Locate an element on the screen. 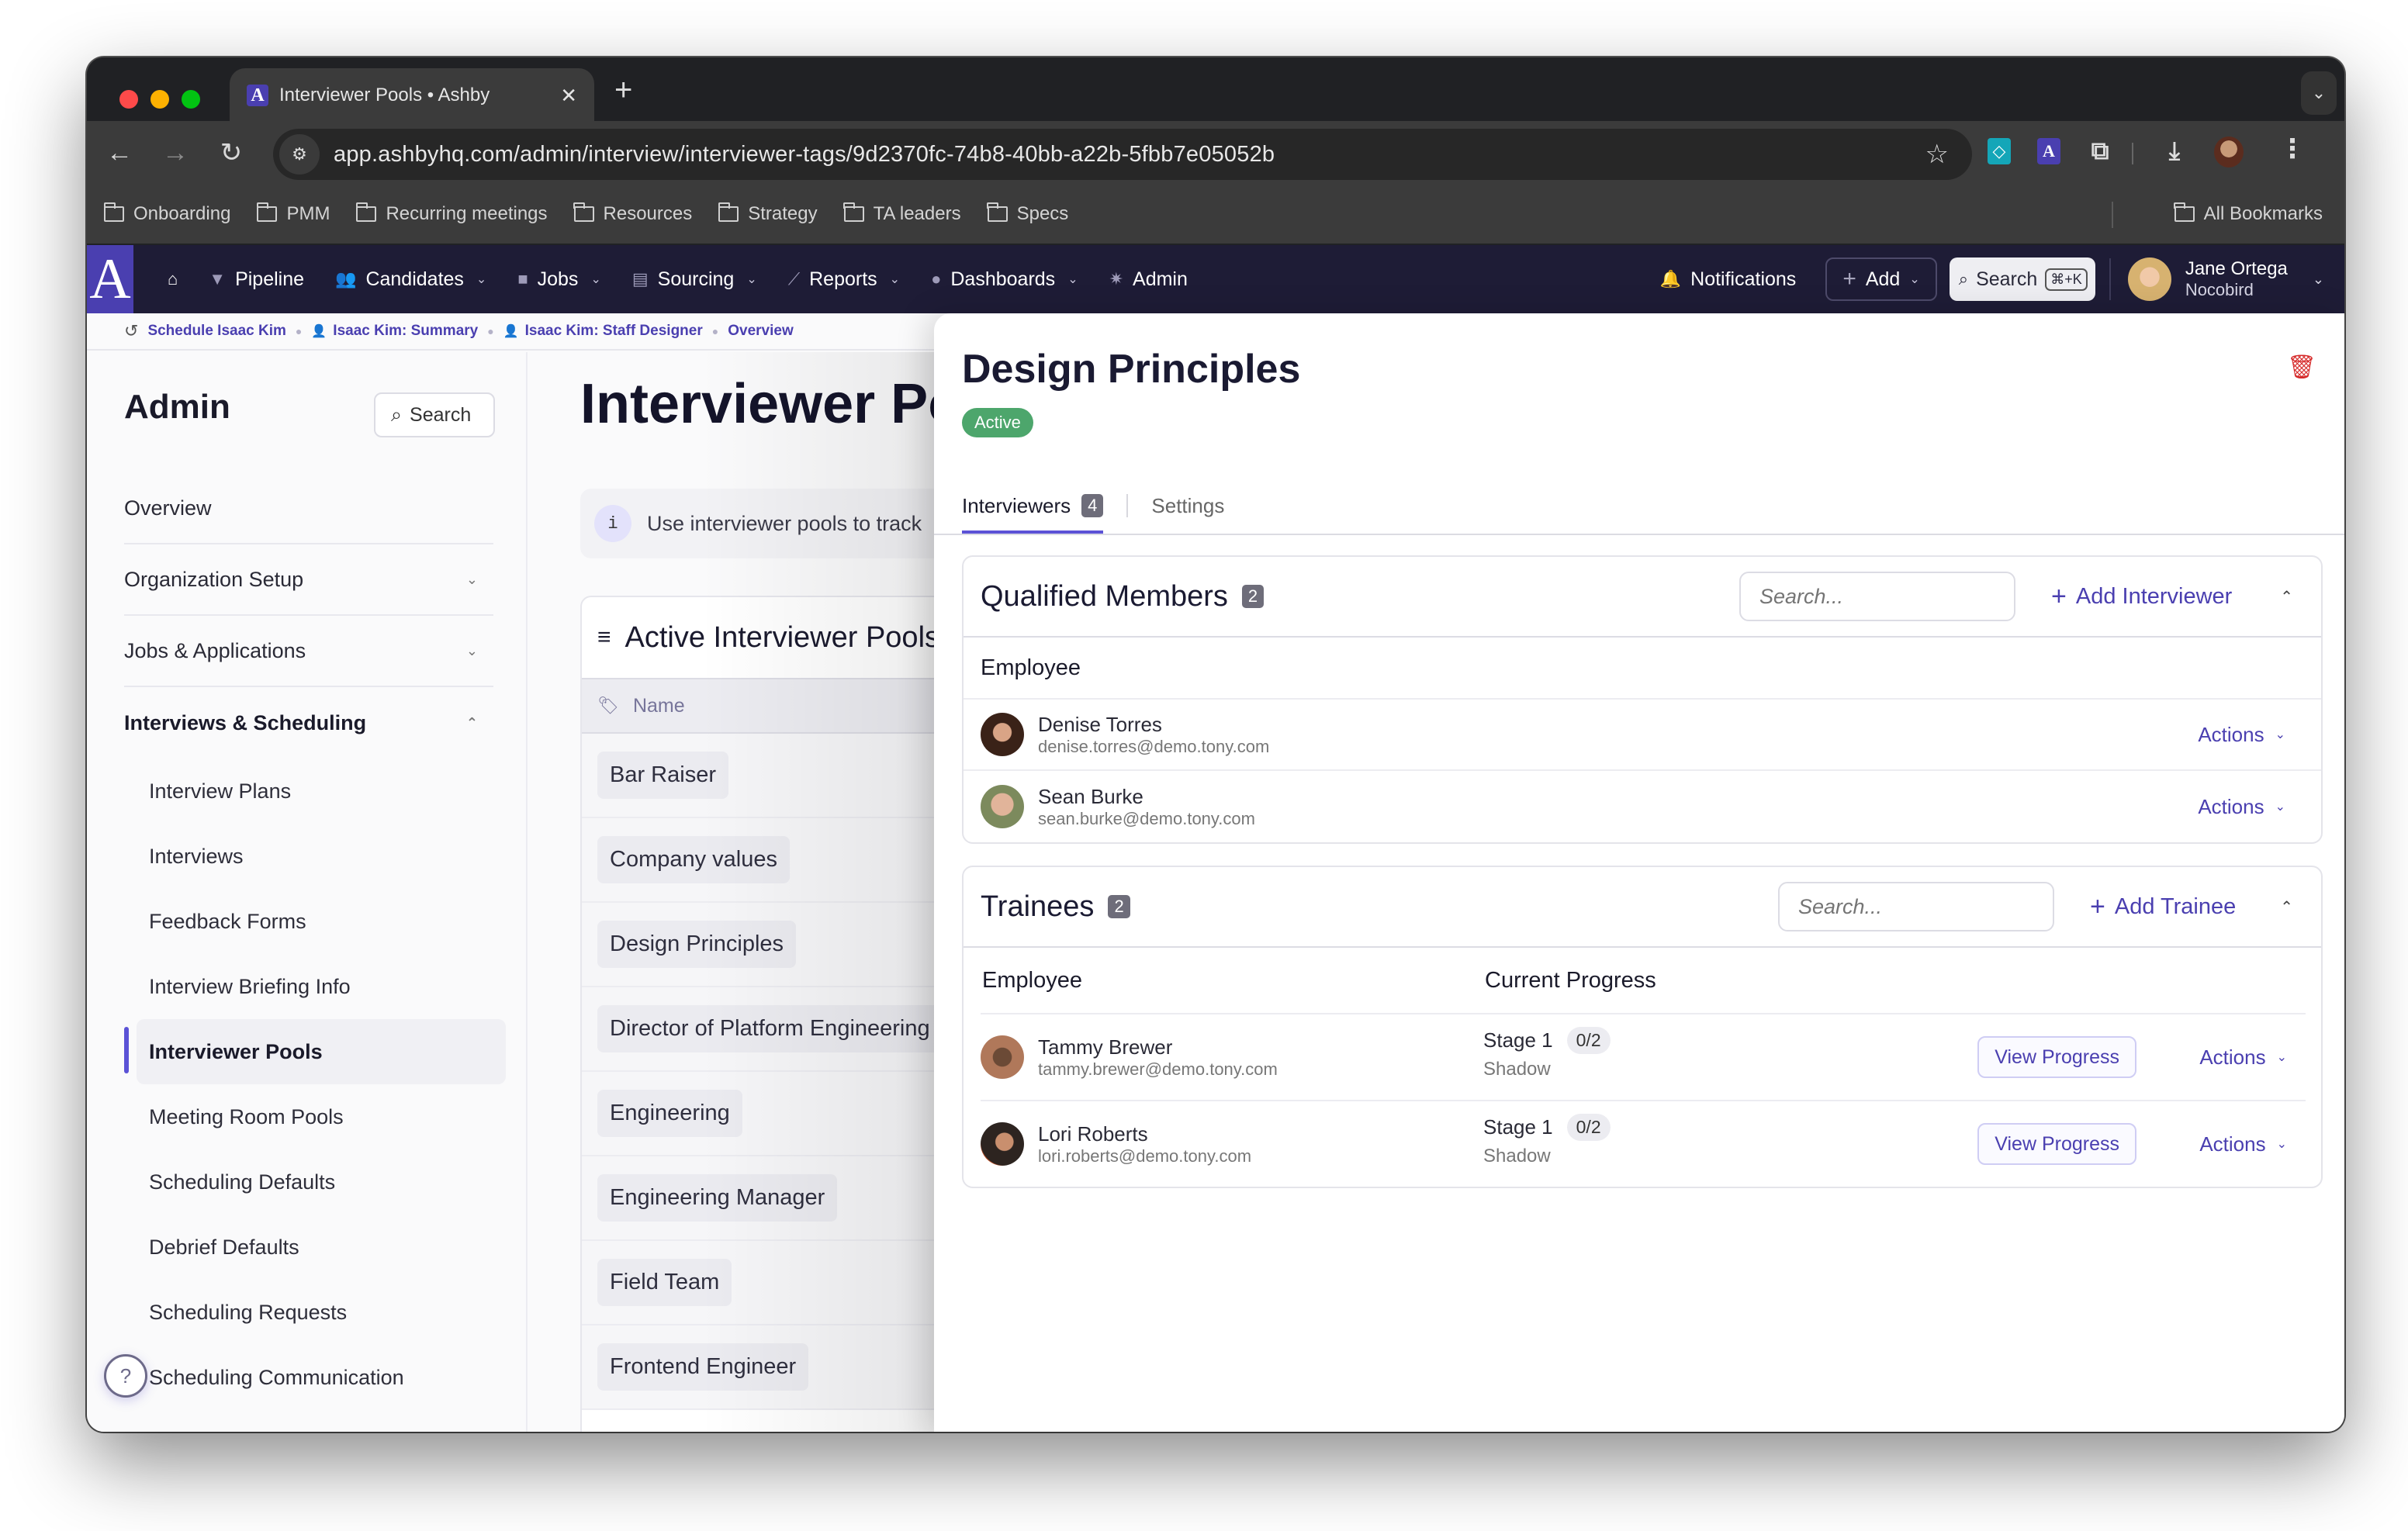 The image size is (2408, 1531). bookmark-pmm: PMM is located at coordinates (293, 213).